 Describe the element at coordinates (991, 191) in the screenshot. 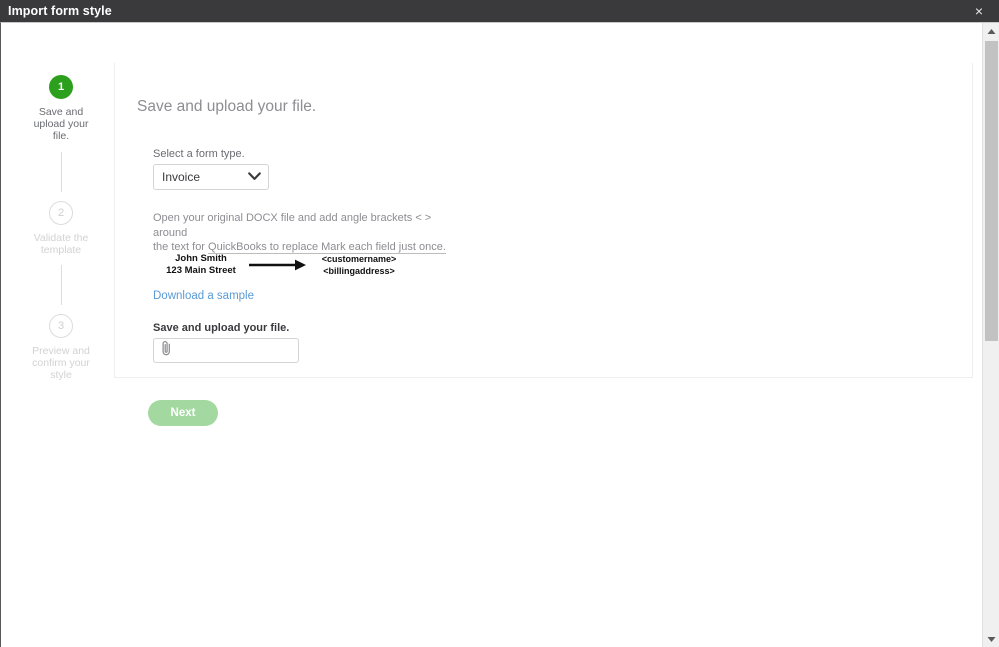

I see `scrollbar-thumb` at that location.